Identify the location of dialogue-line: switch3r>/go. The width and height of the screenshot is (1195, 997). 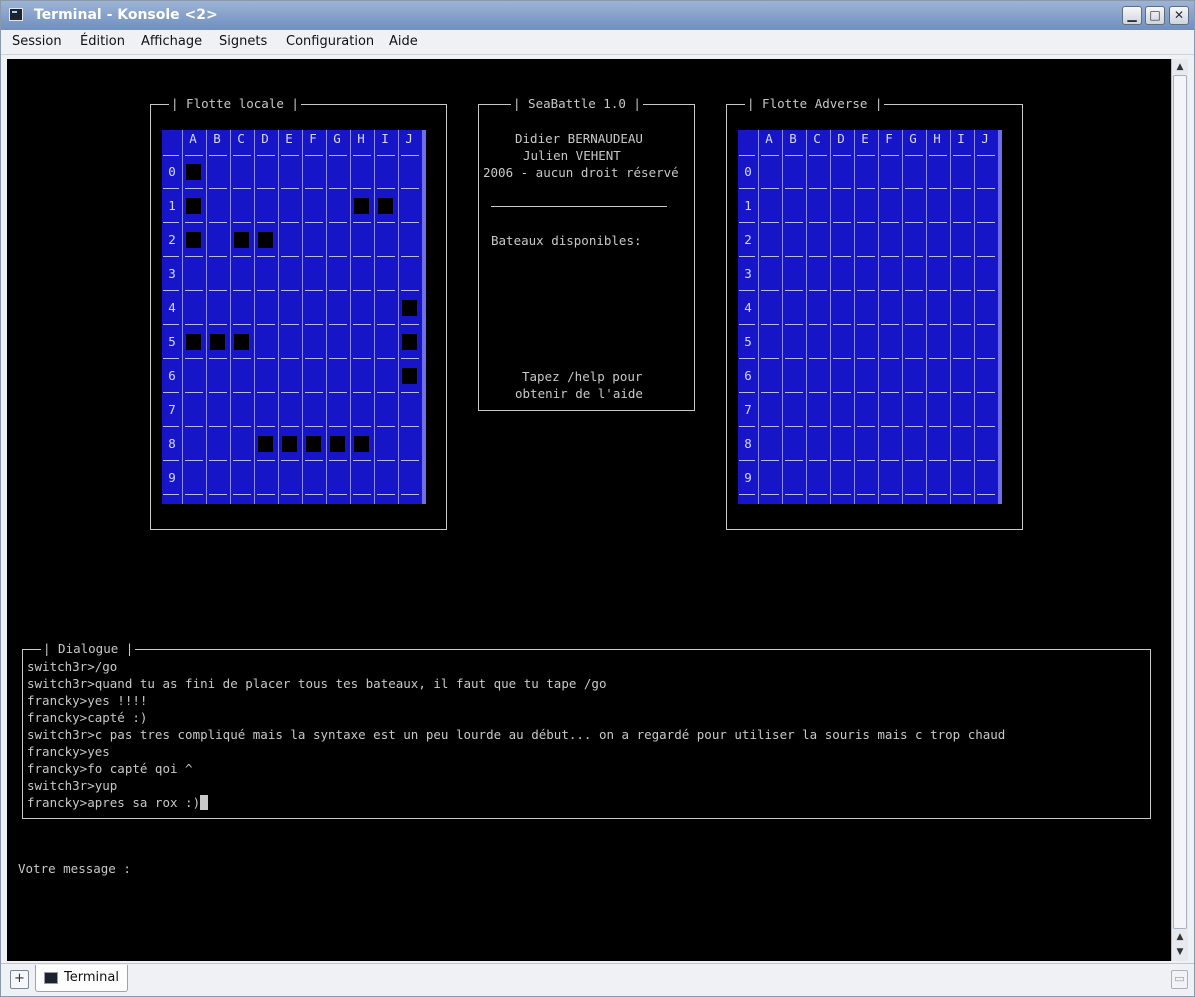
(72, 666).